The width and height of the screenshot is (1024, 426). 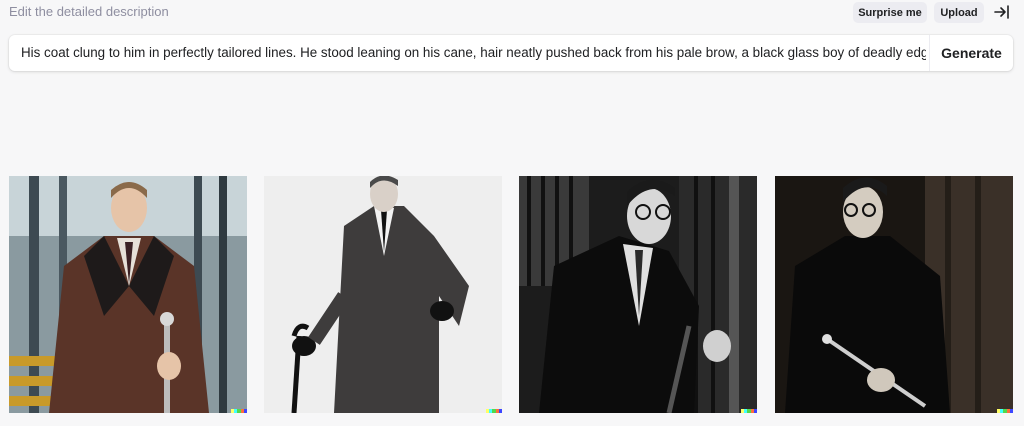 What do you see at coordinates (959, 12) in the screenshot?
I see `upload-button: Upload` at bounding box center [959, 12].